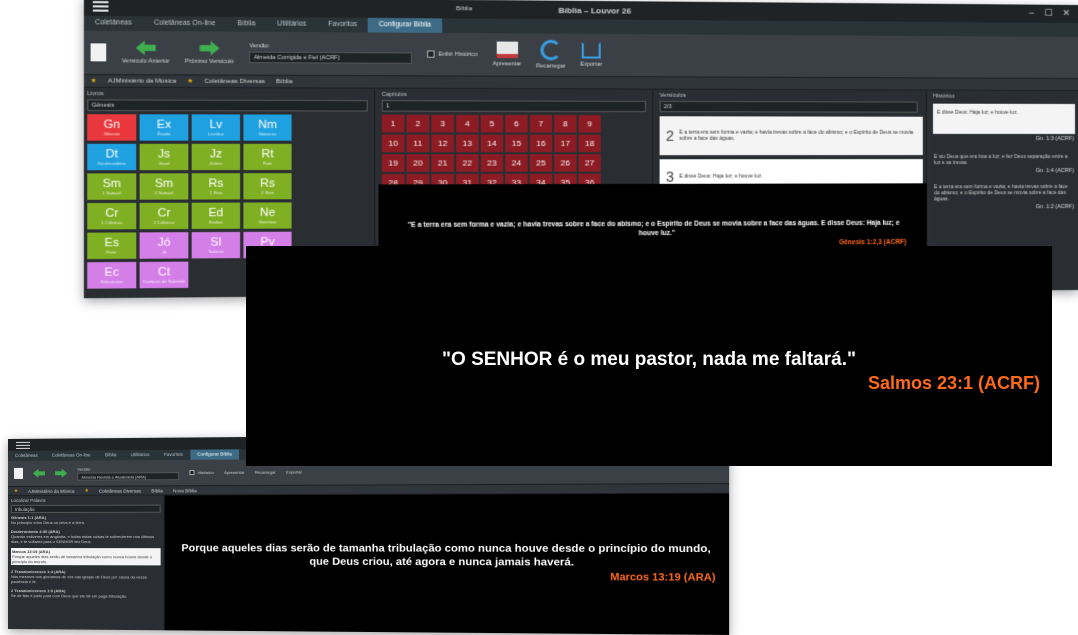 This screenshot has width=1078, height=635. I want to click on chapter-button: 6, so click(516, 123).